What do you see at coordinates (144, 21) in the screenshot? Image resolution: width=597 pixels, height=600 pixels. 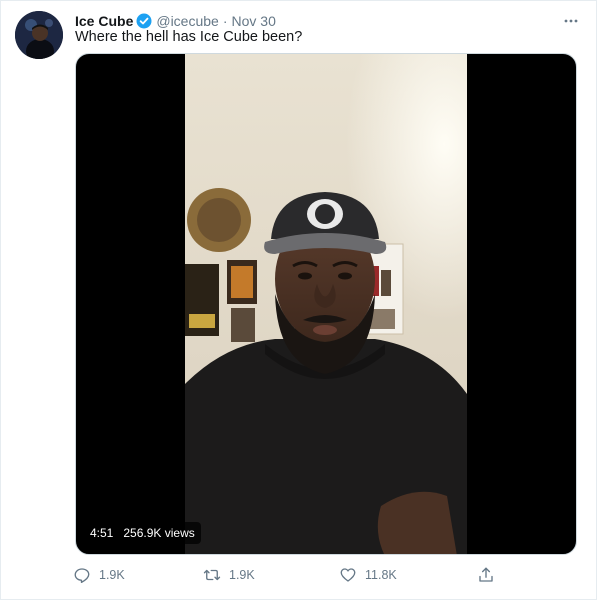 I see `verified-badge-icon` at bounding box center [144, 21].